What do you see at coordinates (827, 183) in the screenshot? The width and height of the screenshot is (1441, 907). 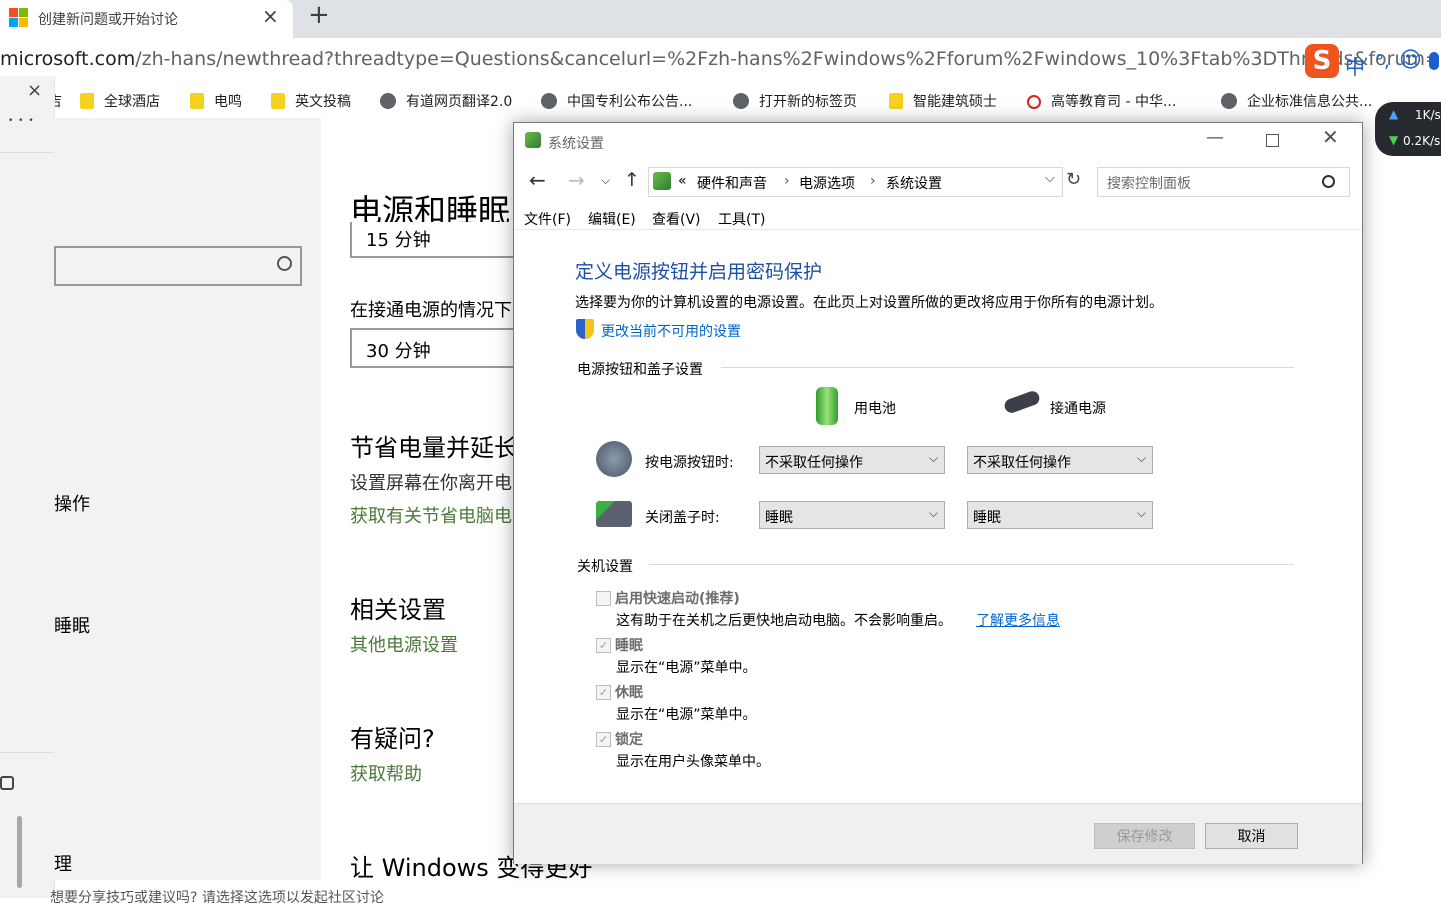 I see `breadcrumb-item: 电源选项` at bounding box center [827, 183].